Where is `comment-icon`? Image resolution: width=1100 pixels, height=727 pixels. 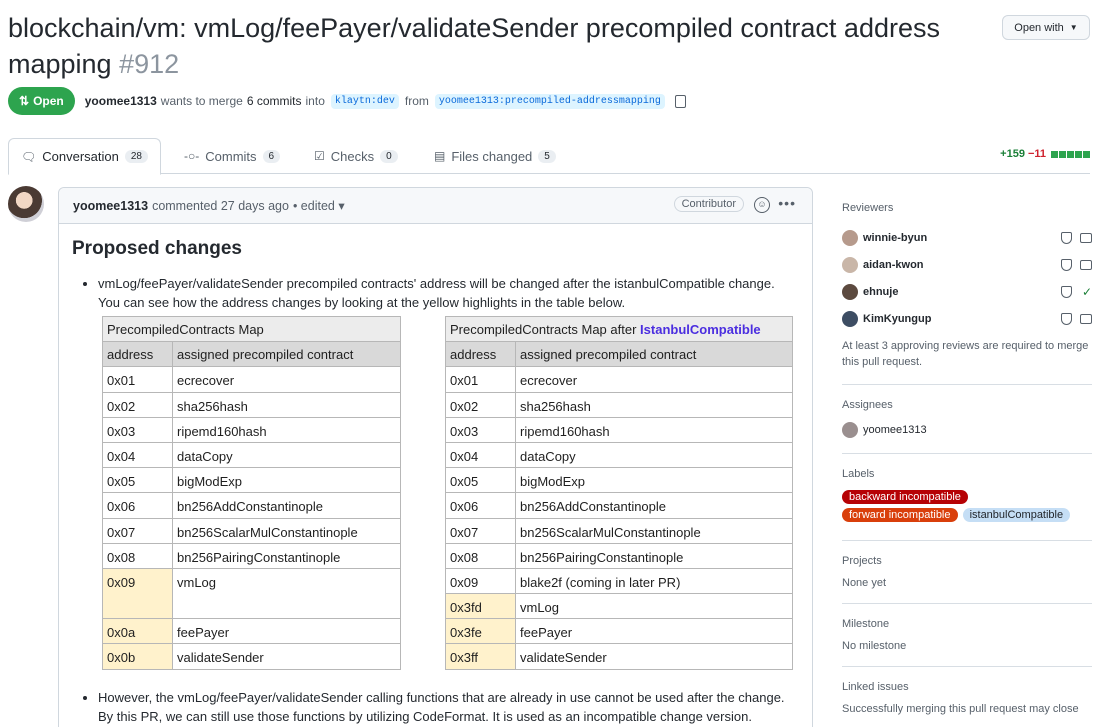
comment-icon is located at coordinates (1086, 237).